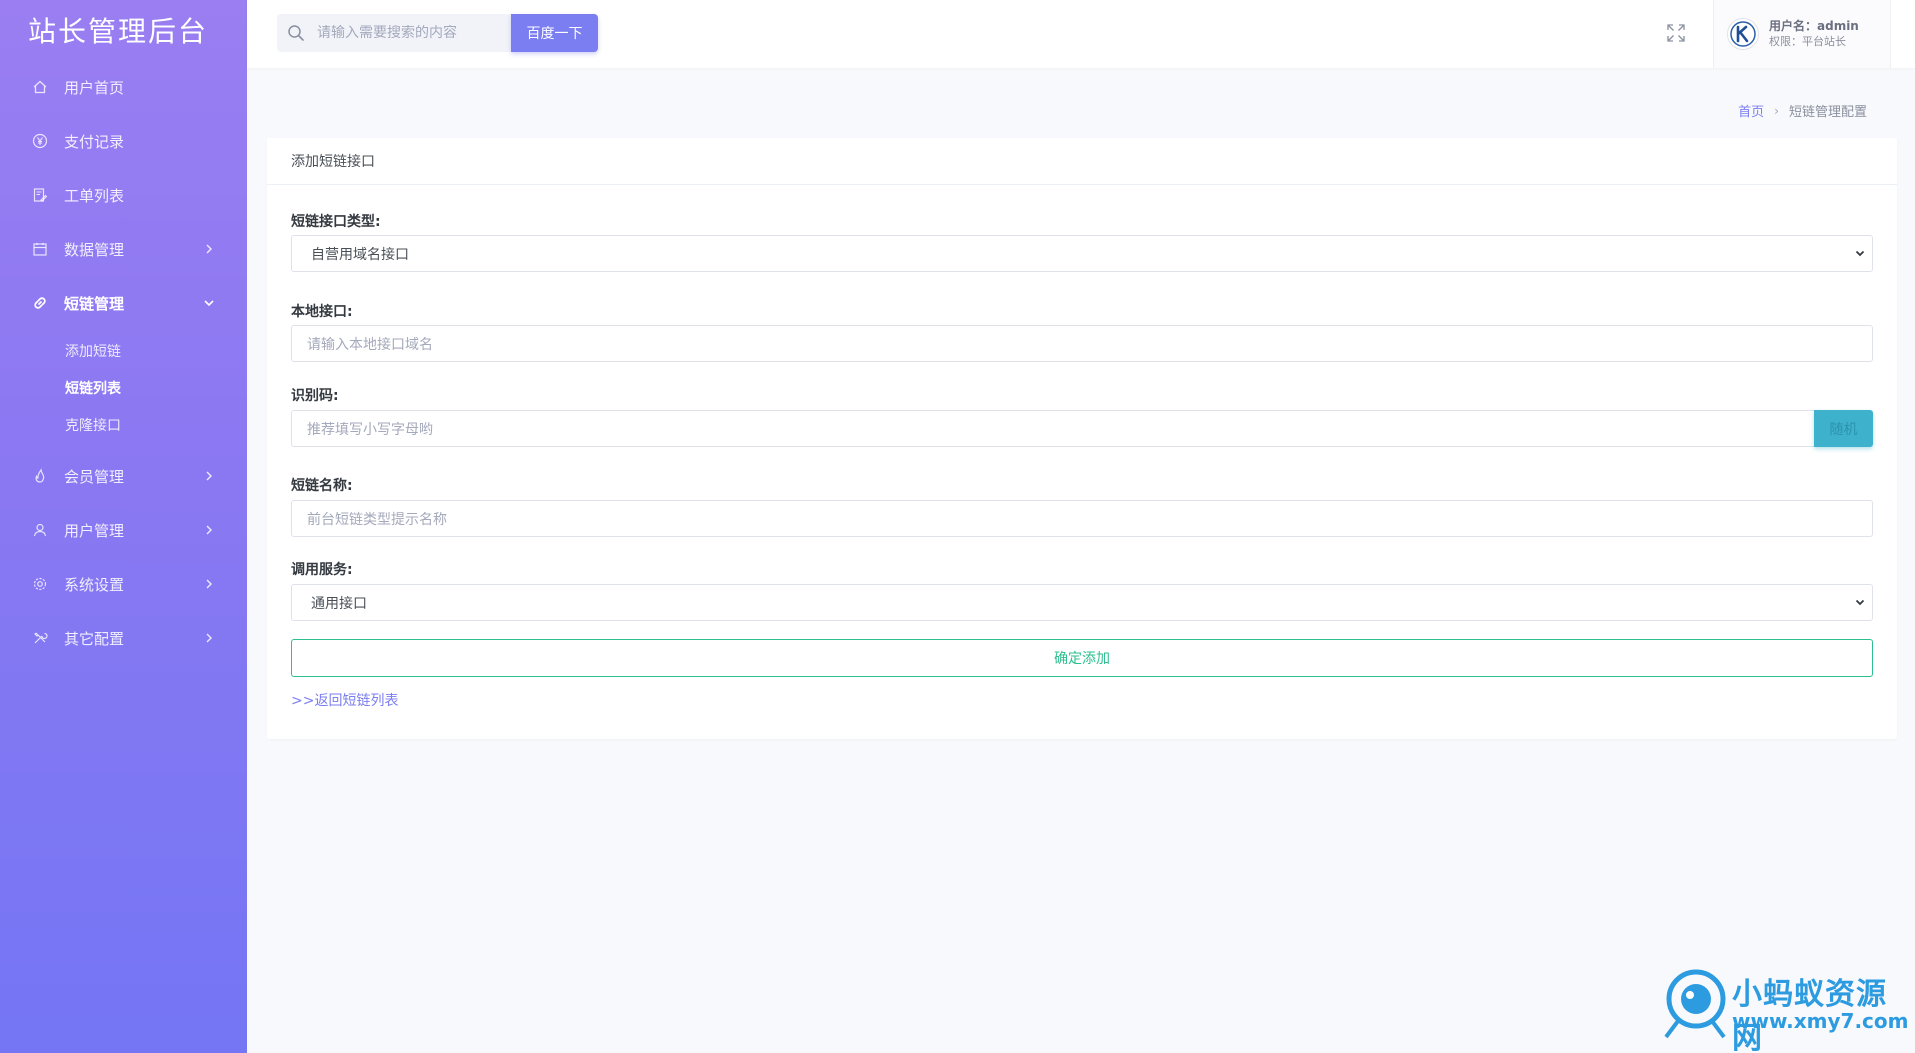 This screenshot has width=1915, height=1053. I want to click on sidebar-submenu: 添加短链 短链列表 克隆接口, so click(123, 389).